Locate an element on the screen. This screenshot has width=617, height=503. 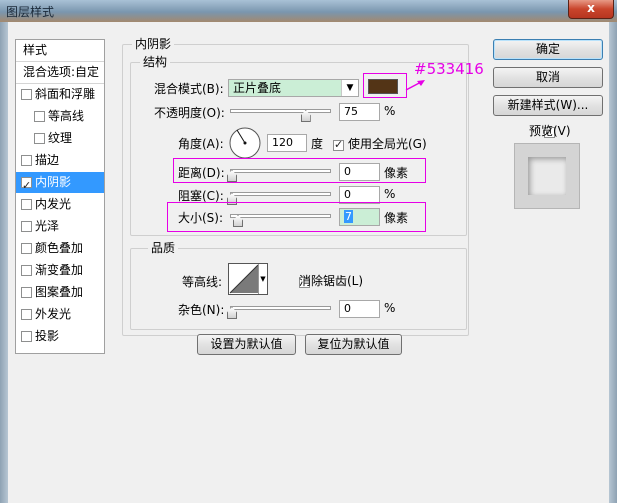
window-frame-right is located at coordinates (613, 262).